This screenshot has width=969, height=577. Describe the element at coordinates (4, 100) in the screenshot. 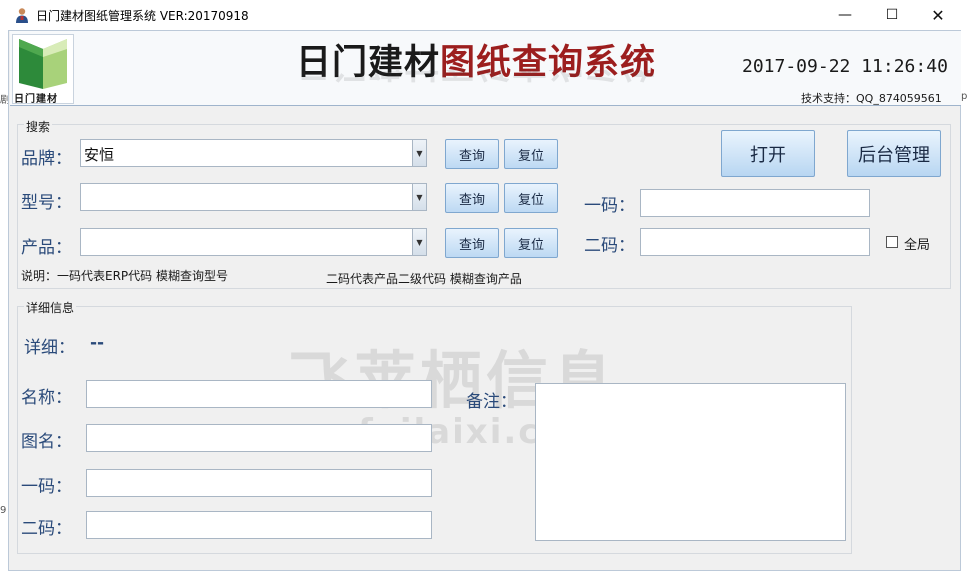

I see `edge-fragment-left: 剧` at that location.